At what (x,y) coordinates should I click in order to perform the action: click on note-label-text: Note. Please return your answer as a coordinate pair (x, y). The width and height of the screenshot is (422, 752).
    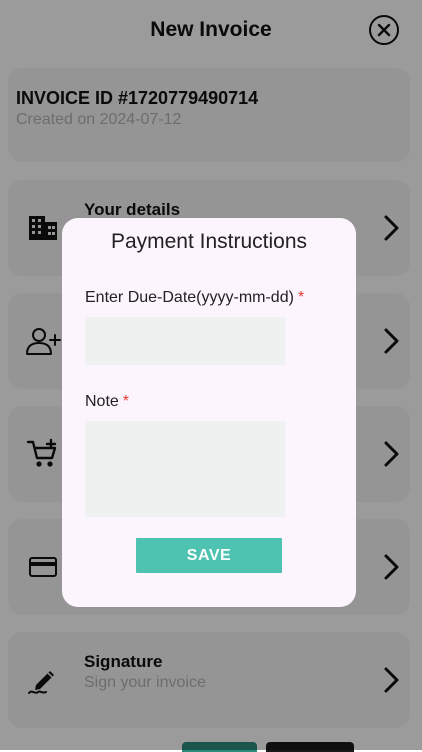
    Looking at the image, I should click on (102, 401).